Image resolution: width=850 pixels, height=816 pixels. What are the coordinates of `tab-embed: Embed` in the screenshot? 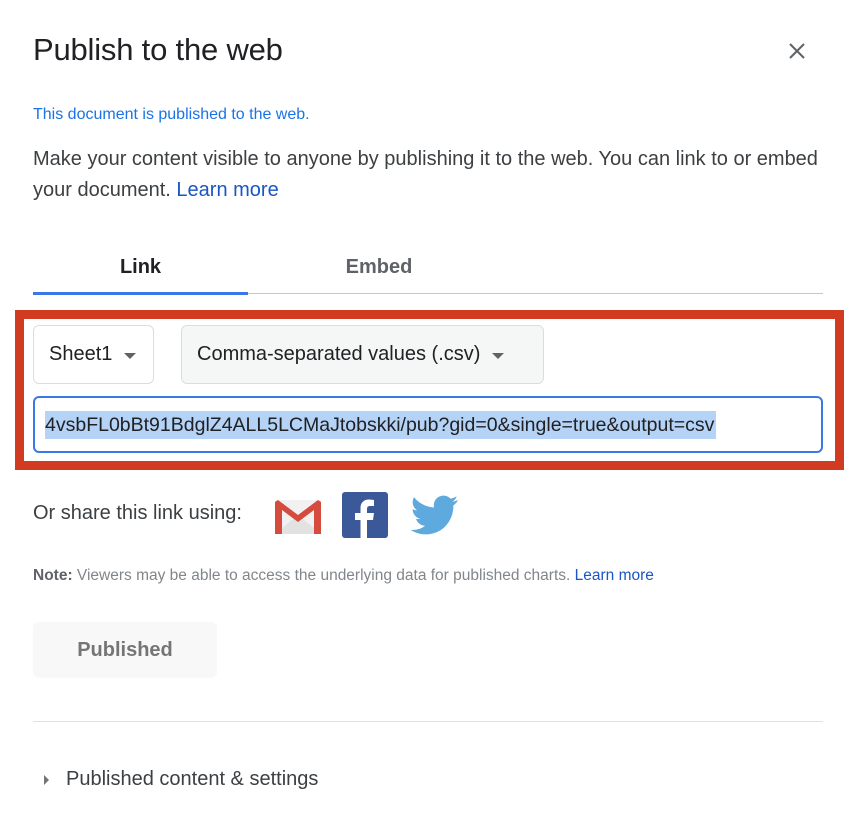 It's located at (379, 267).